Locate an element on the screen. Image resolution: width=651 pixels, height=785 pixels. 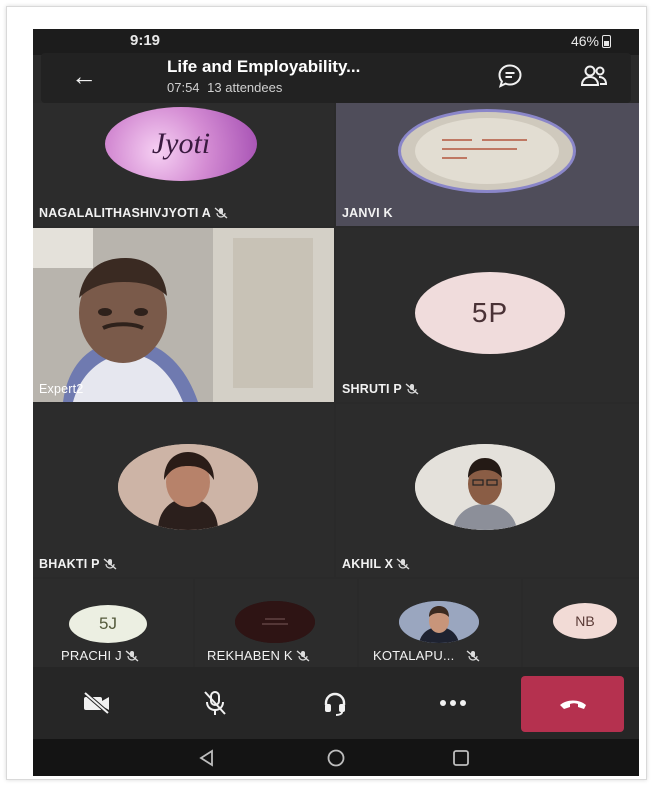
hang-up-button is located at coordinates (572, 704).